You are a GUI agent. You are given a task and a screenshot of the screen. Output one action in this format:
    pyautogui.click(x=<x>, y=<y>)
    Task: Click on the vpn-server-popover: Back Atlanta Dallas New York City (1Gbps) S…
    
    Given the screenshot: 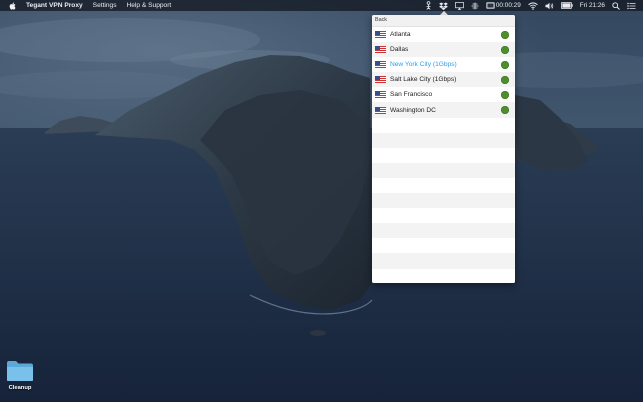 What is the action you would take?
    pyautogui.click(x=443, y=149)
    